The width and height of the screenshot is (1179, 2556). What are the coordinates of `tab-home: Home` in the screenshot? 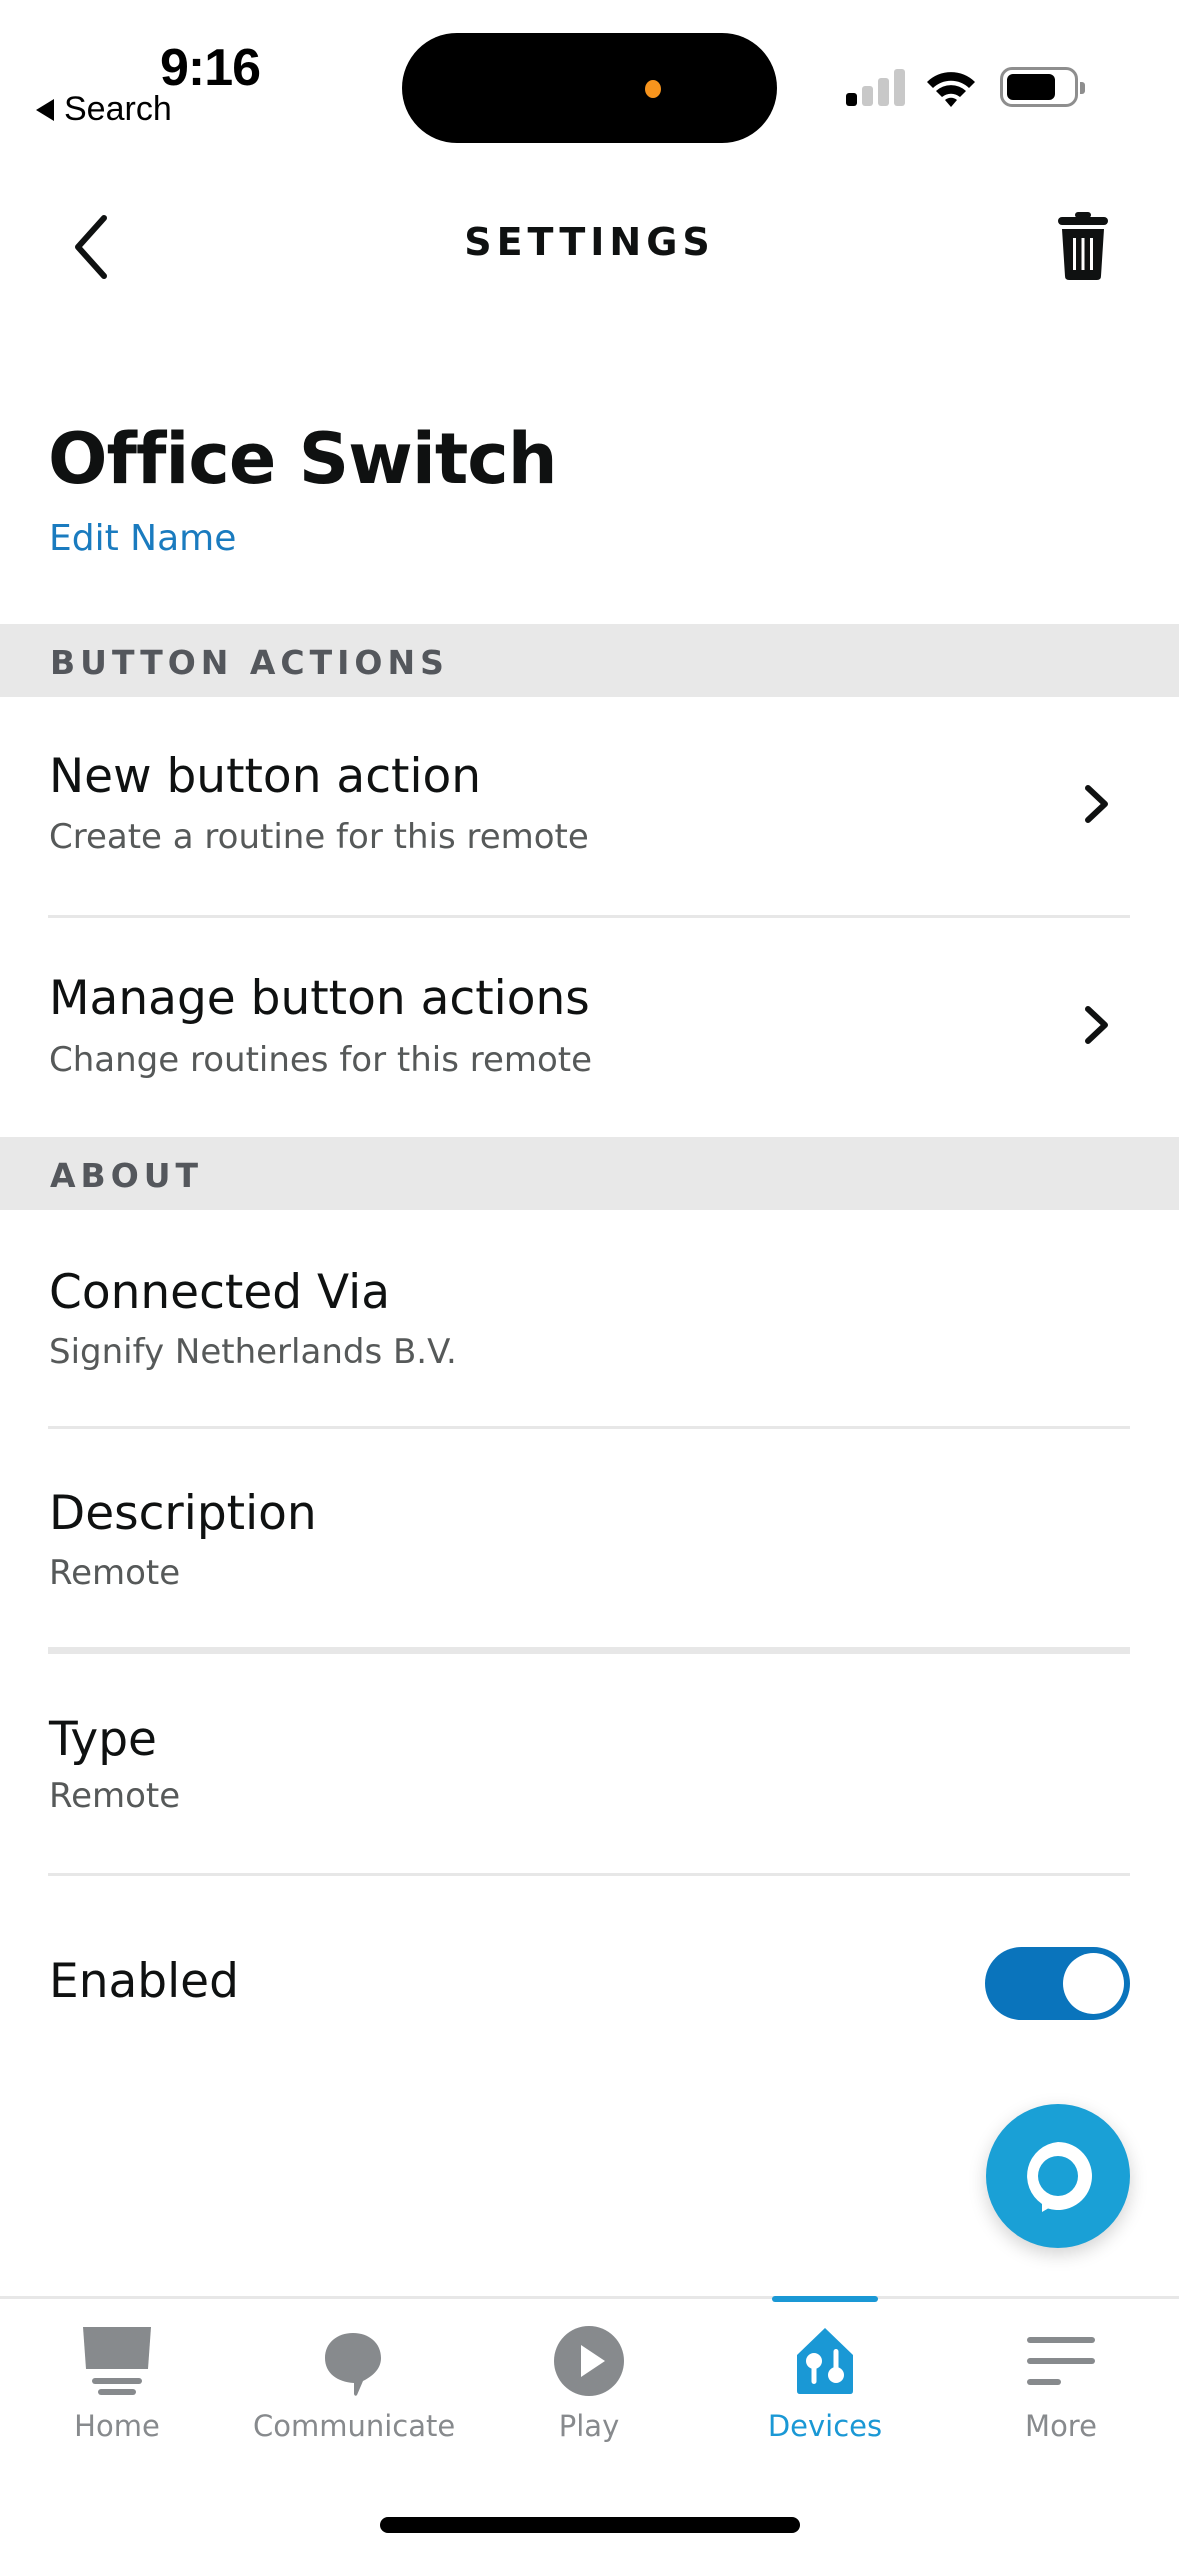 It's located at (117, 2389).